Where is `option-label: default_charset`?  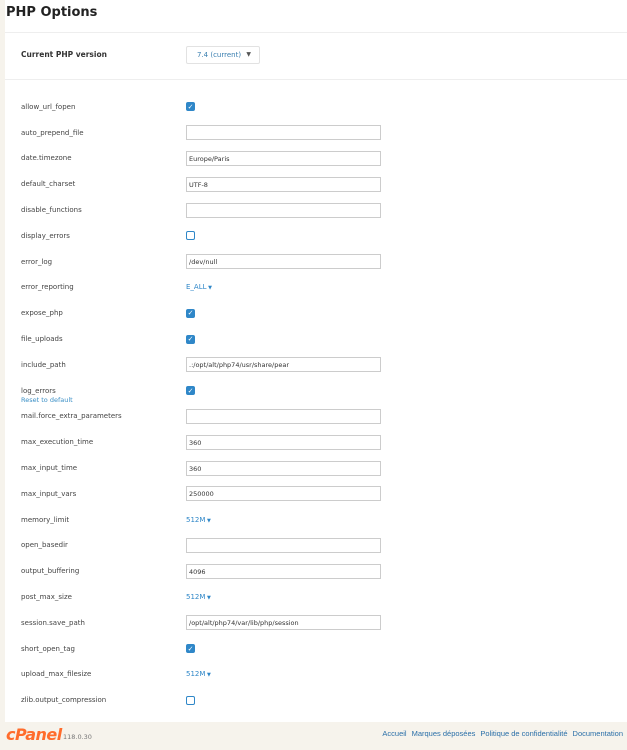
option-label: default_charset is located at coordinates (48, 184).